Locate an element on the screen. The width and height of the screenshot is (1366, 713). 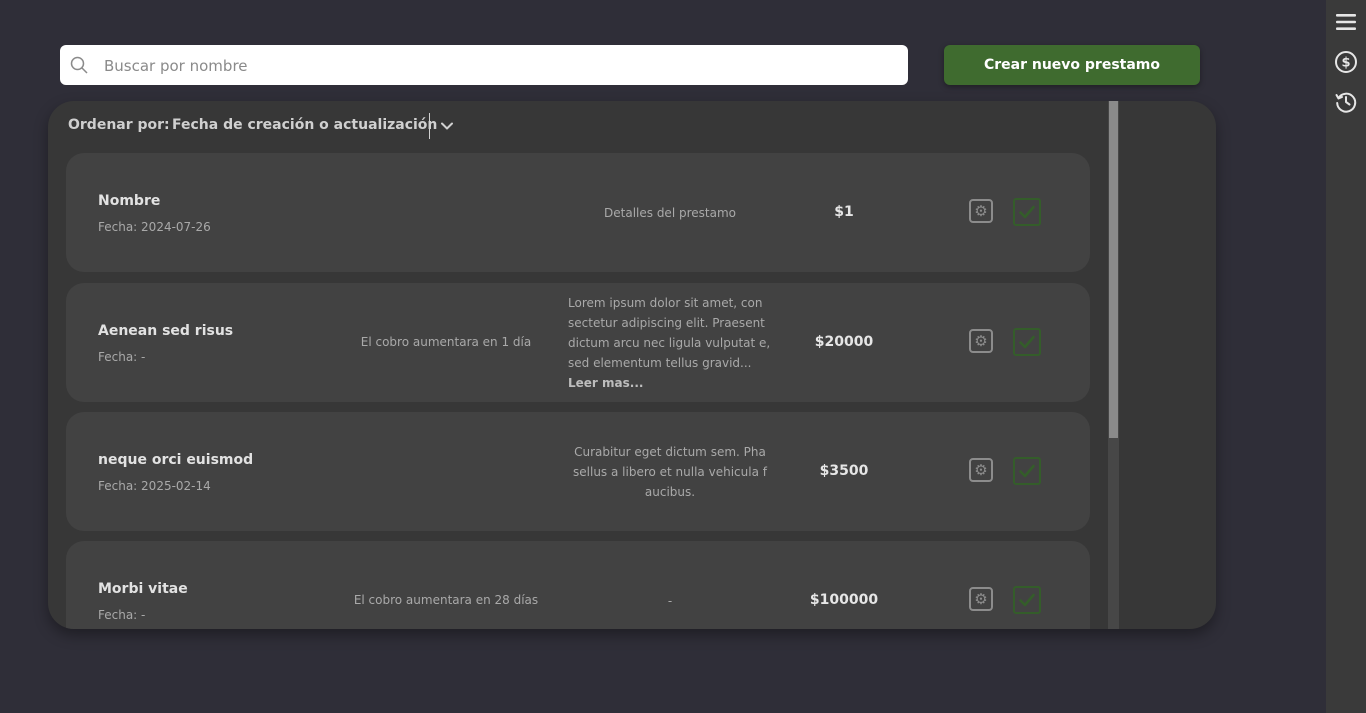
create-loan-button: Crear nuevo prestamo is located at coordinates (1072, 65).